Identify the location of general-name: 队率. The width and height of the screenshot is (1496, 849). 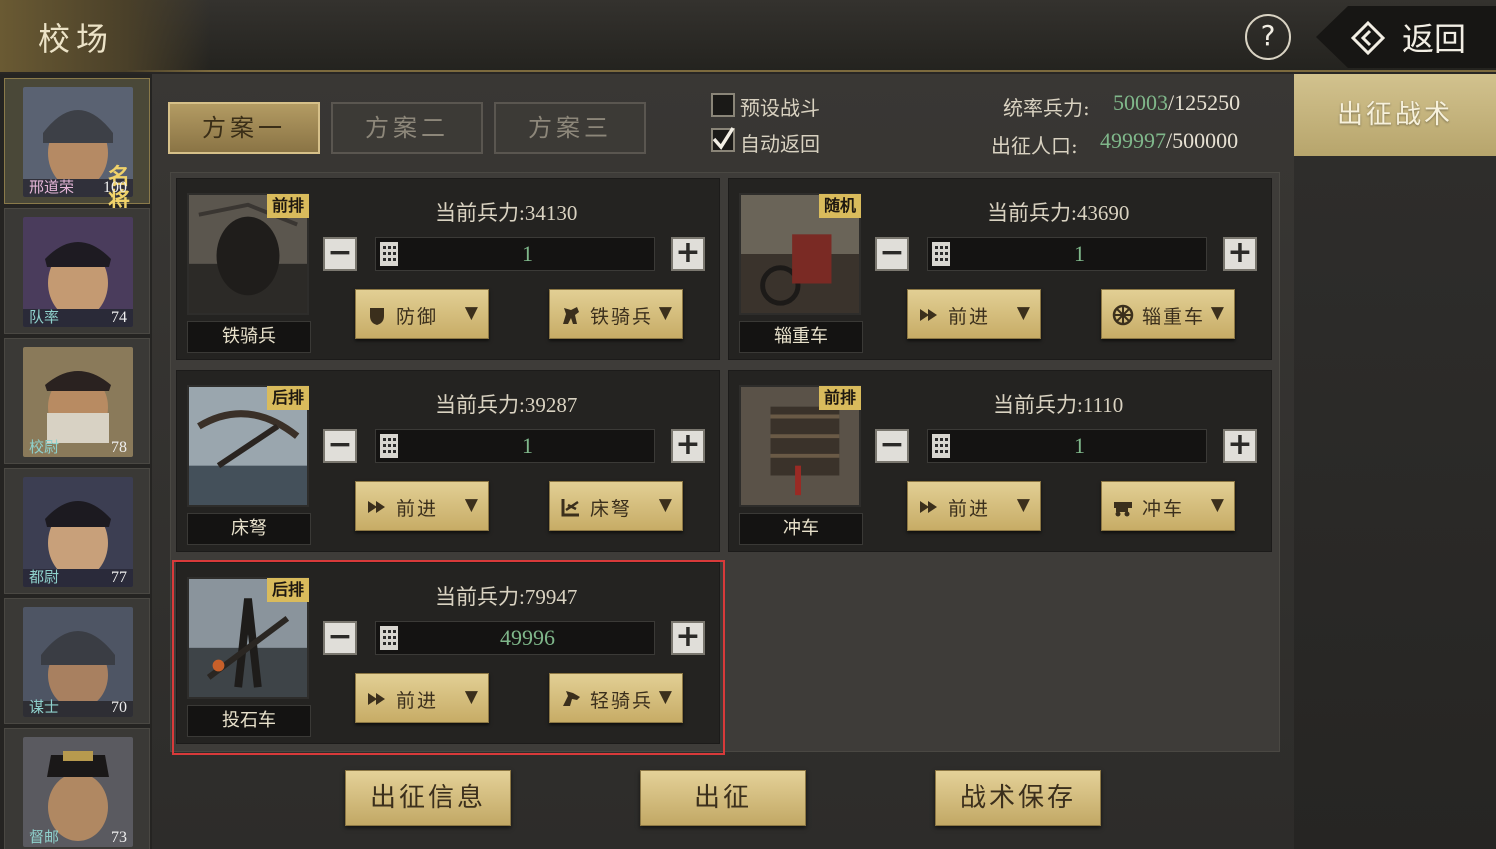
(44, 317).